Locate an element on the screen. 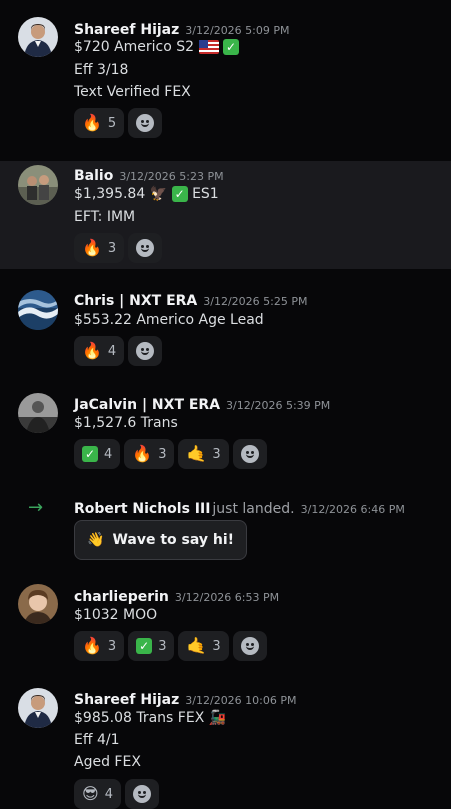  timestamp: 3/12/2026 5:25 PM is located at coordinates (255, 301).